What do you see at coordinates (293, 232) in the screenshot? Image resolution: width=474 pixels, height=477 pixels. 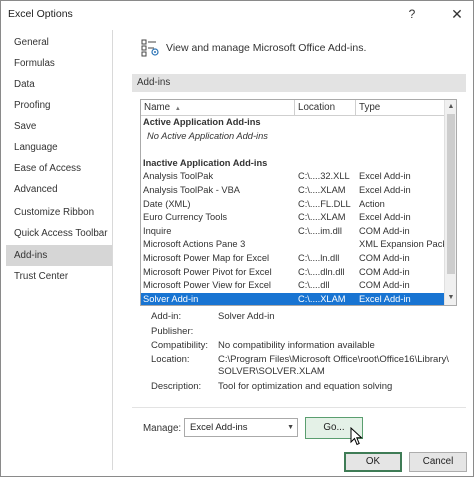 I see `list-item: Inquire C:\....im.dll COM Add-in` at bounding box center [293, 232].